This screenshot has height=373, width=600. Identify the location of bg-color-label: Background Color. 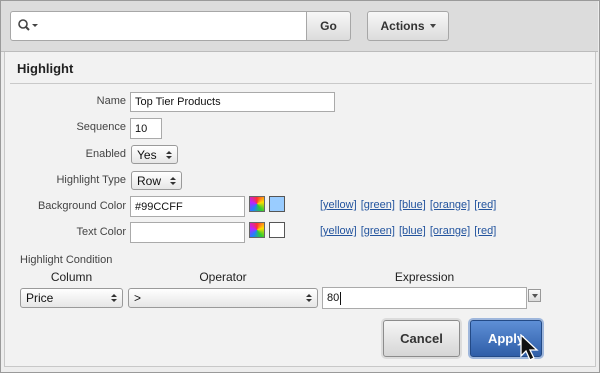
(81, 206).